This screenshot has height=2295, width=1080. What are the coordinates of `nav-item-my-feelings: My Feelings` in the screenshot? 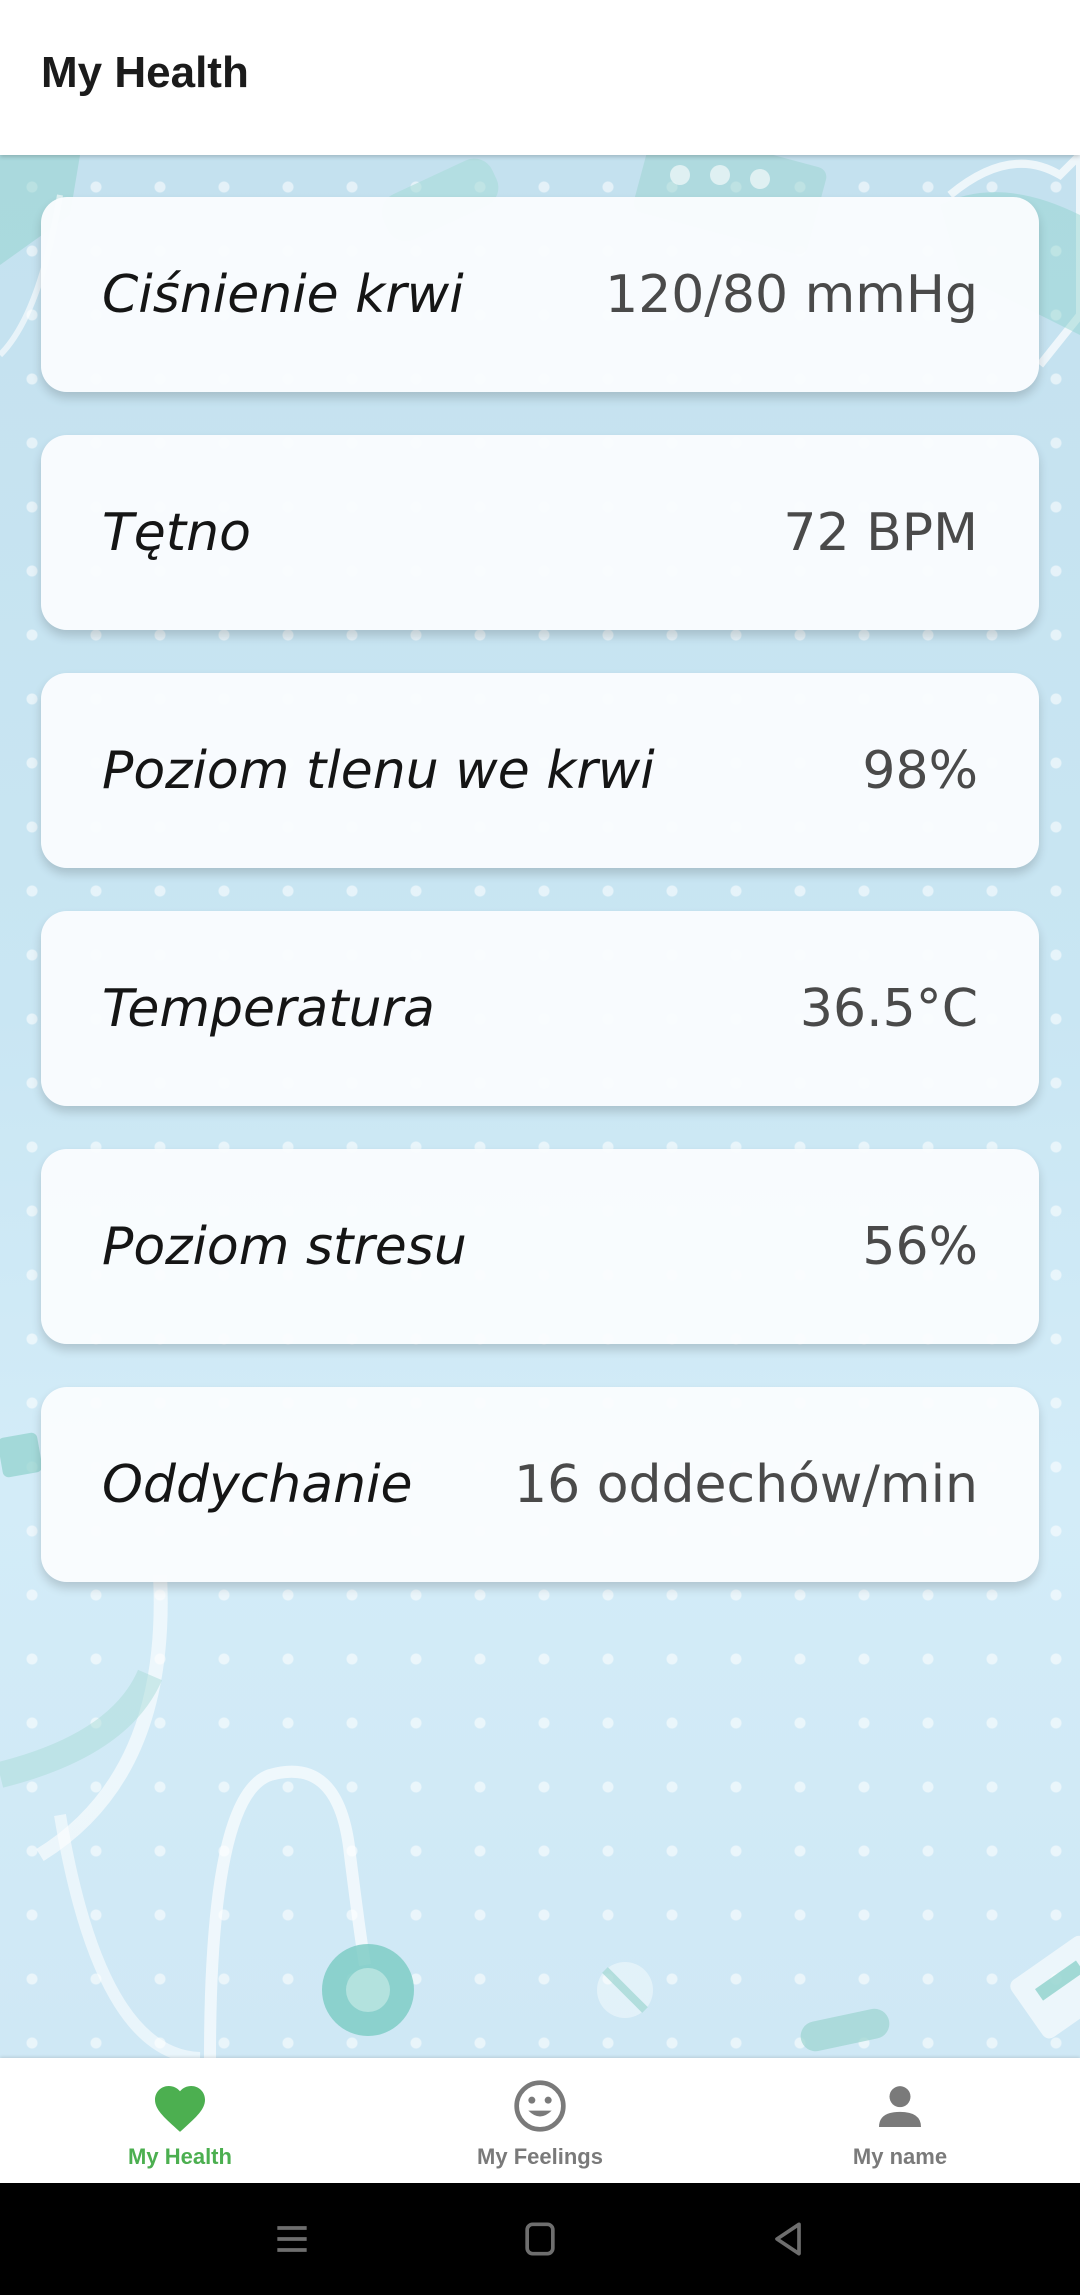 It's located at (540, 2120).